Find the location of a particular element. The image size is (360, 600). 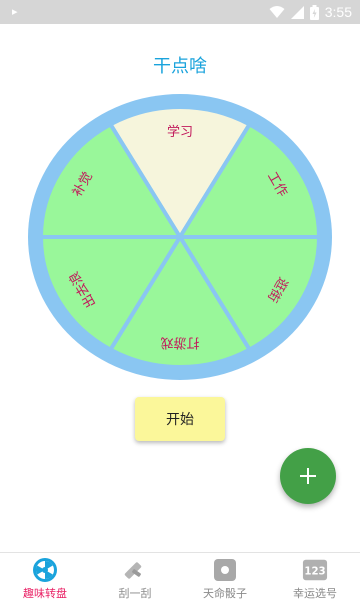

status-icons: 3:55 is located at coordinates (310, 12).